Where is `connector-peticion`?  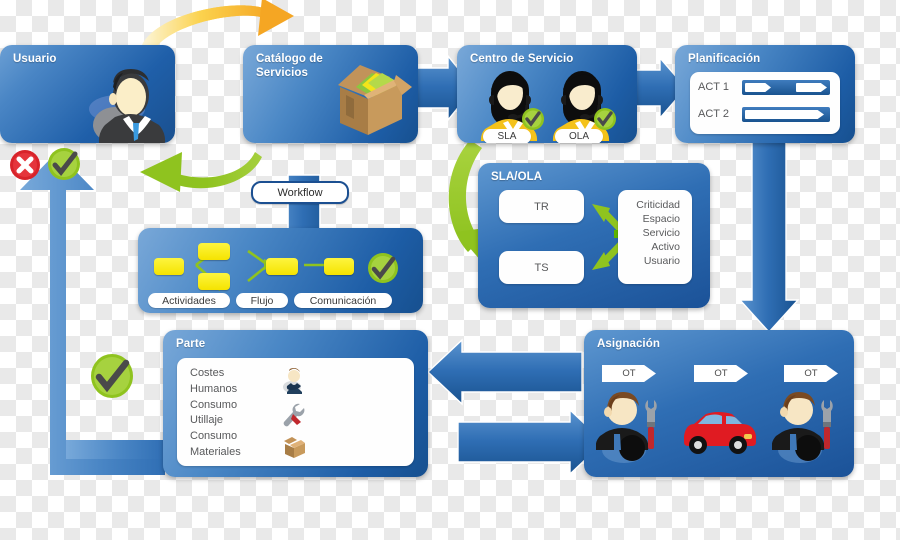 connector-peticion is located at coordinates (218, 25).